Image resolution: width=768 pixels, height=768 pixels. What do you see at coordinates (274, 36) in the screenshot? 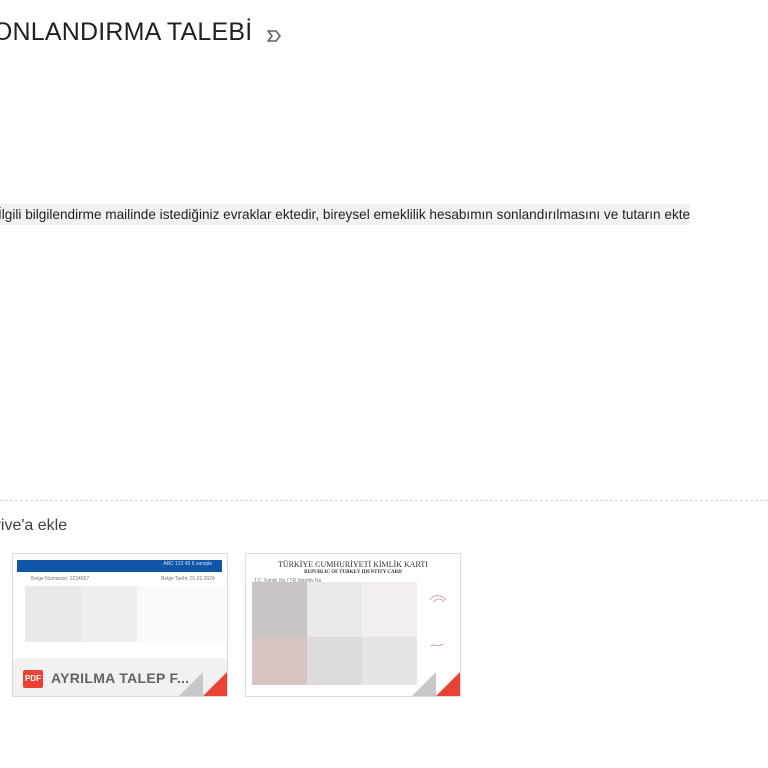
I see `important-marker-icon` at bounding box center [274, 36].